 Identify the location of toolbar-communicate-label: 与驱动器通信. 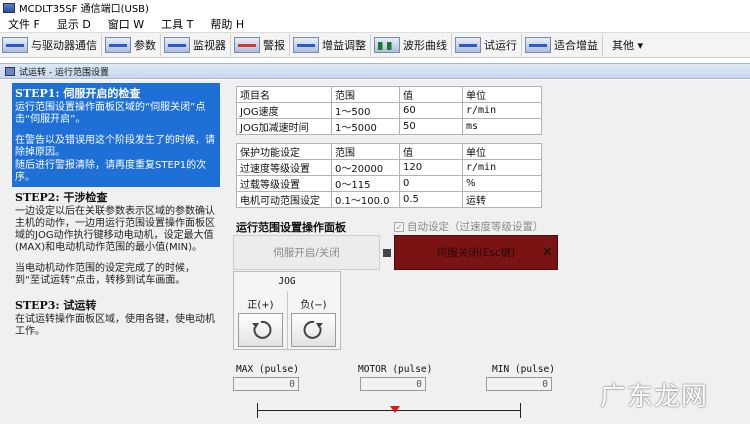
(64, 45).